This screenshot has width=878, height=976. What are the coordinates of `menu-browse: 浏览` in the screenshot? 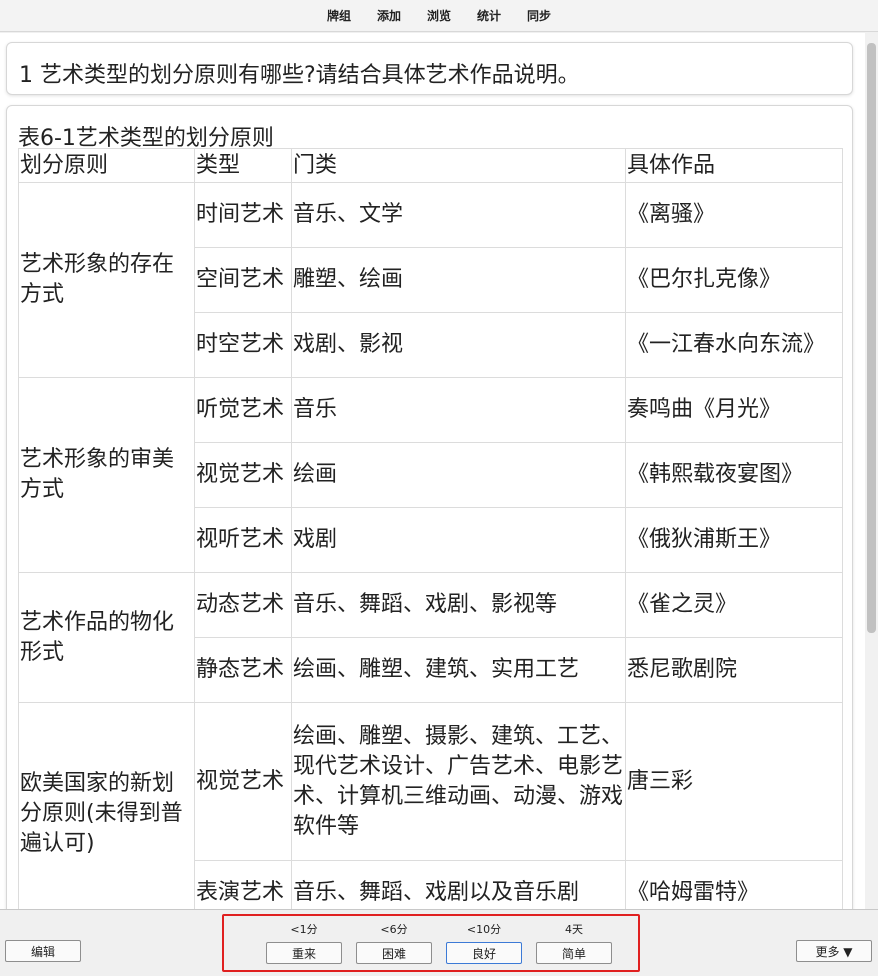 It's located at (439, 15).